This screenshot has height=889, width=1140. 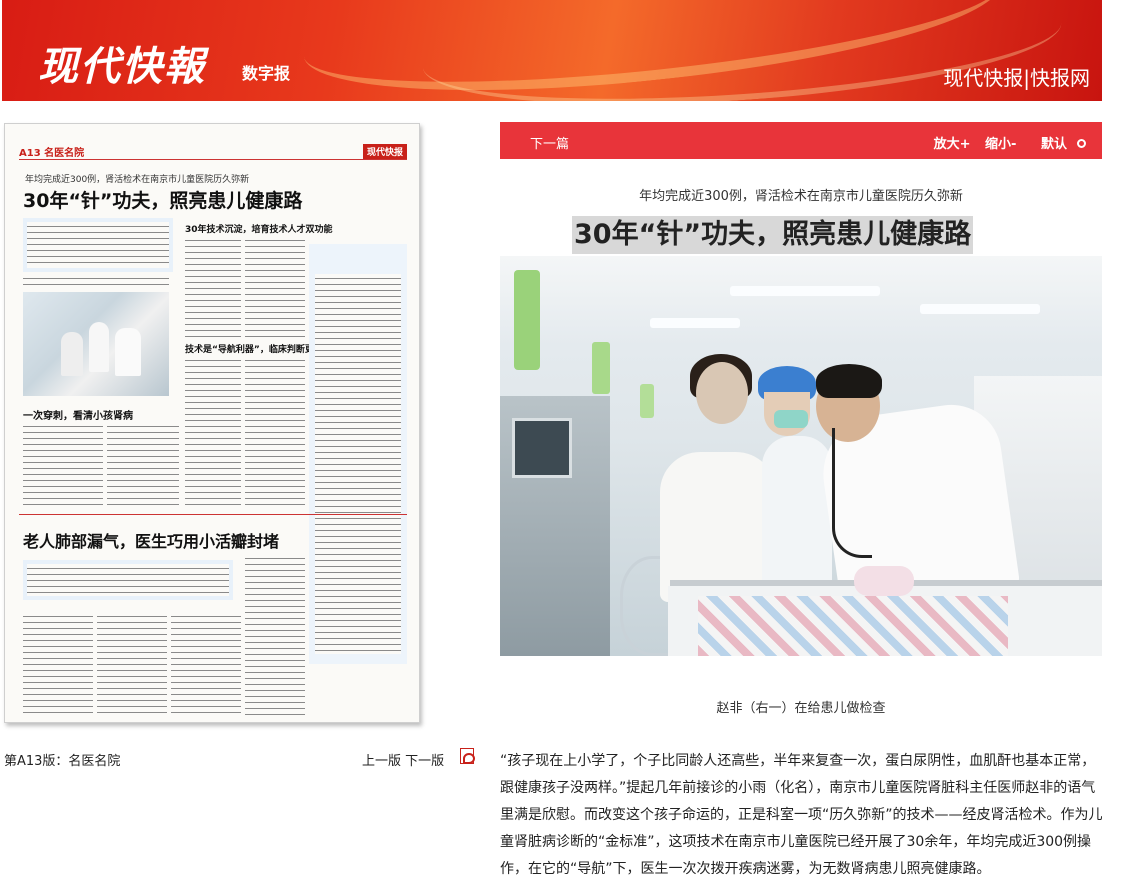 What do you see at coordinates (259, 230) in the screenshot?
I see `page-subhead: 30年技术沉淀，培育技术人才双功能` at bounding box center [259, 230].